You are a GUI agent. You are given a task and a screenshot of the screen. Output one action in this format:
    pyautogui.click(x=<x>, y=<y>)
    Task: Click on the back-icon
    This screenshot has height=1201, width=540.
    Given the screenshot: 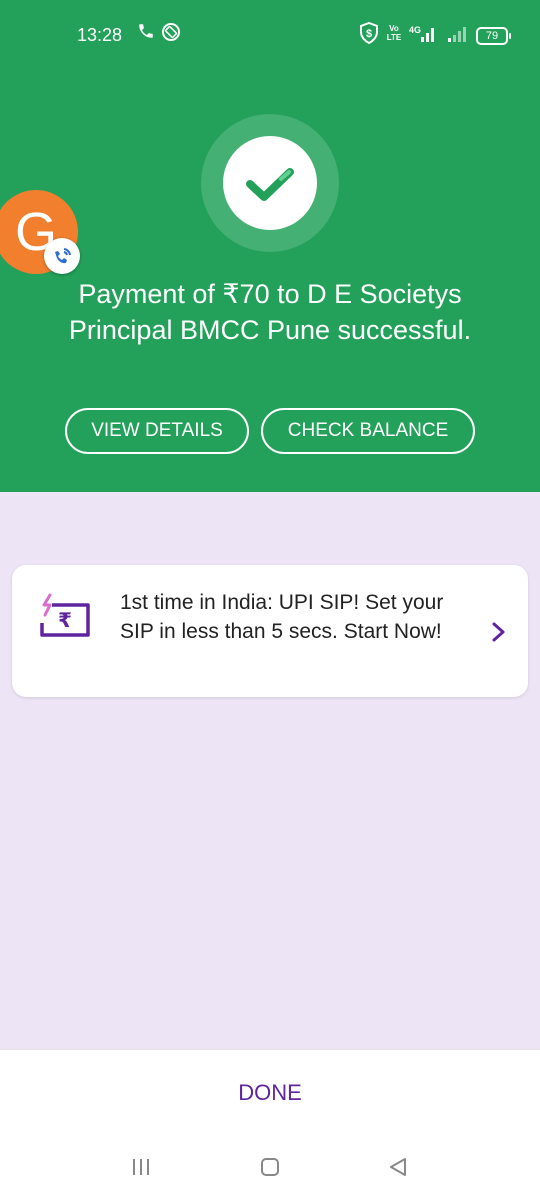 What is the action you would take?
    pyautogui.click(x=398, y=1169)
    